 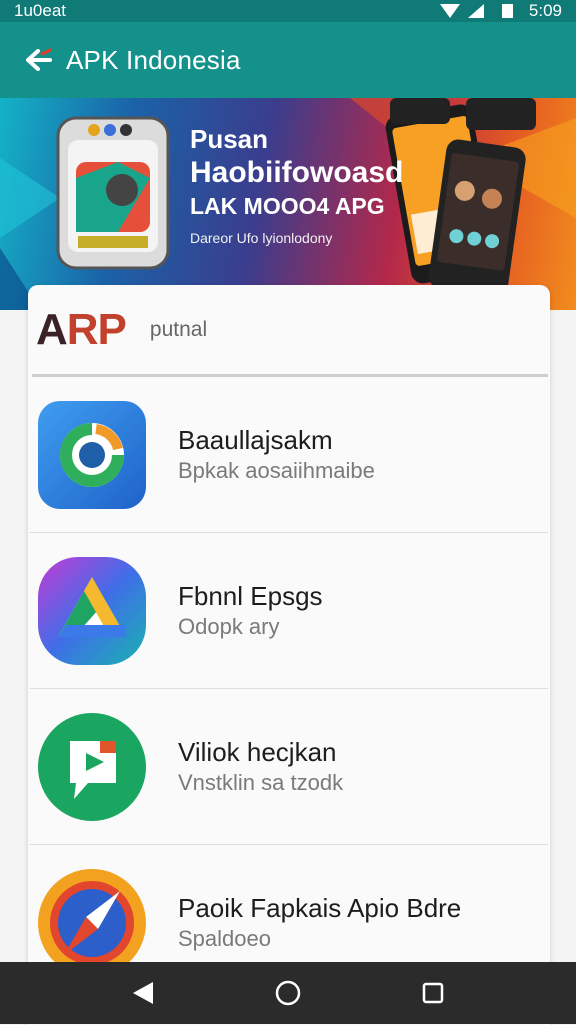 What do you see at coordinates (289, 330) in the screenshot?
I see `brand-header: ARP putnal` at bounding box center [289, 330].